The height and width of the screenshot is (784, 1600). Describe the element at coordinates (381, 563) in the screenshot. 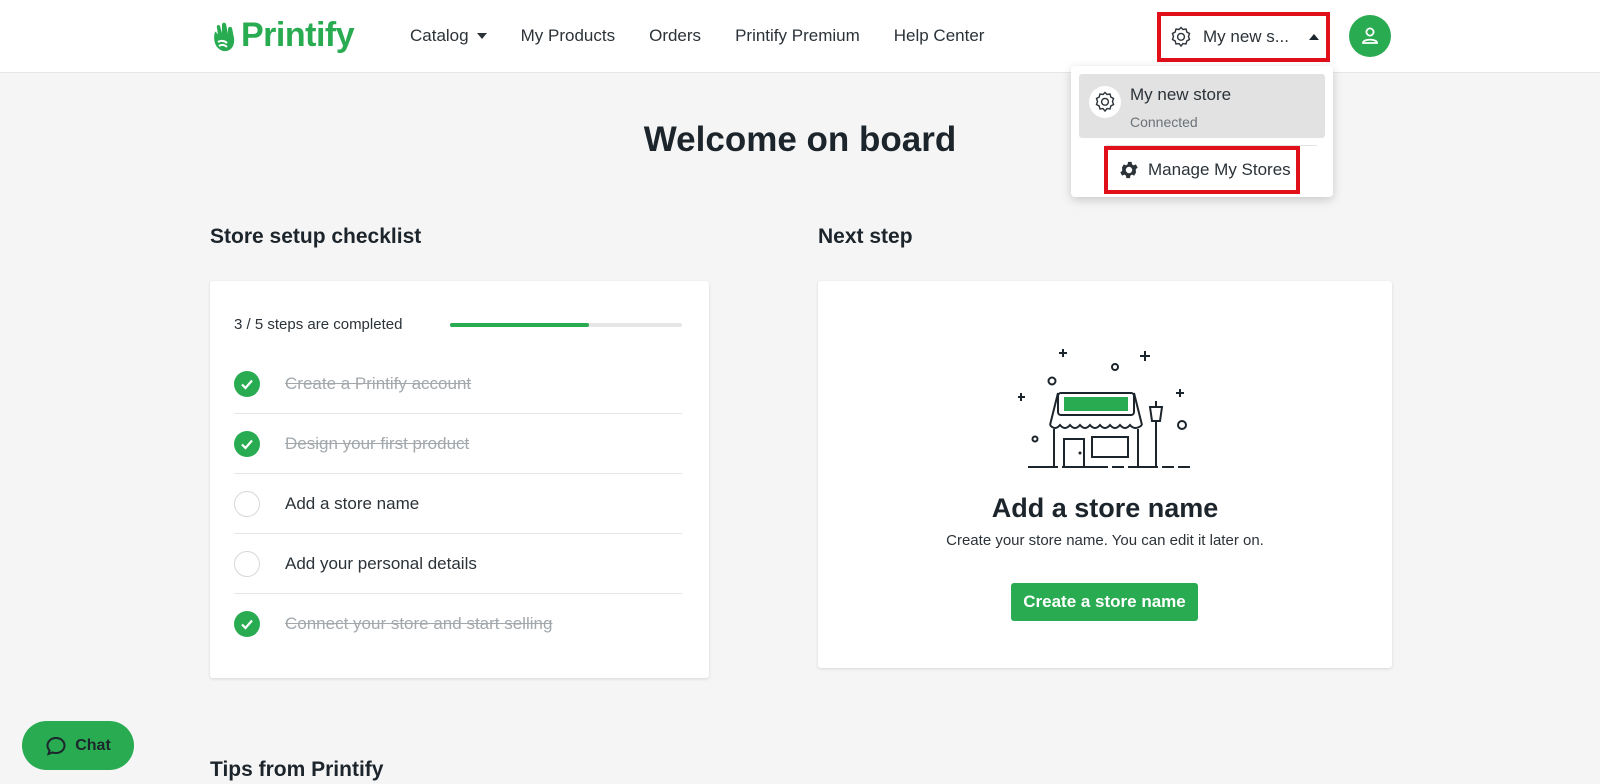

I see `step-label: Add your personal details` at that location.